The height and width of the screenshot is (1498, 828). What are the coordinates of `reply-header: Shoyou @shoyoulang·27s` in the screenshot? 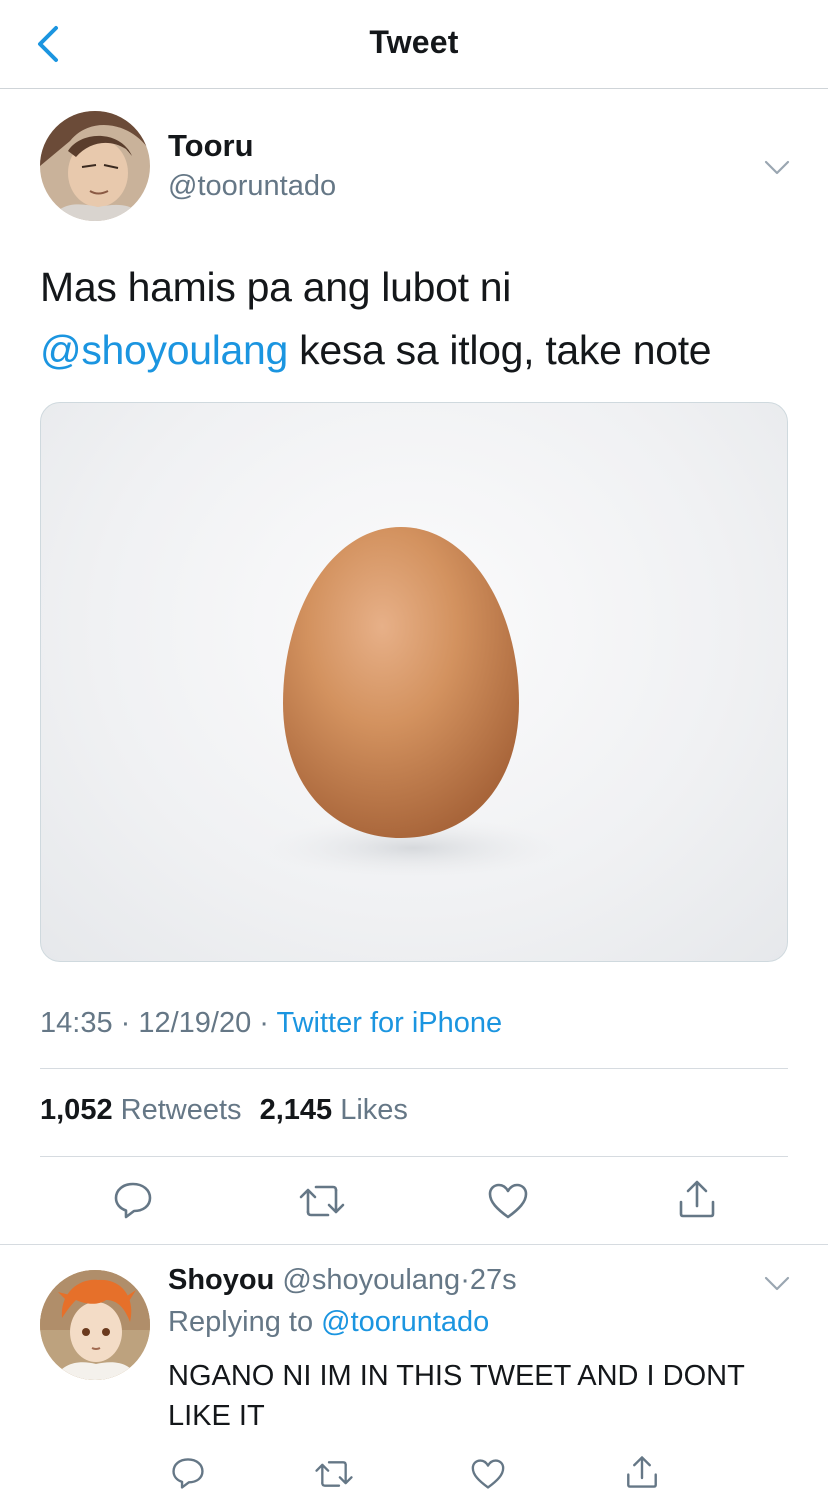 It's located at (342, 1280).